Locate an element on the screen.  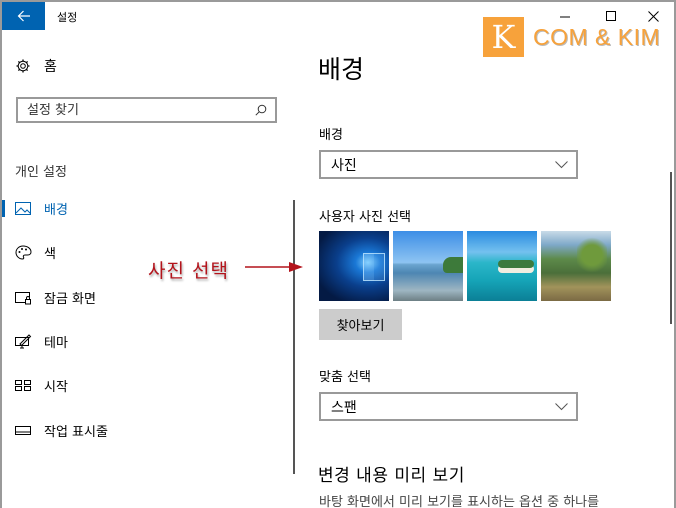
annotation-arrow-icon is located at coordinates (274, 267).